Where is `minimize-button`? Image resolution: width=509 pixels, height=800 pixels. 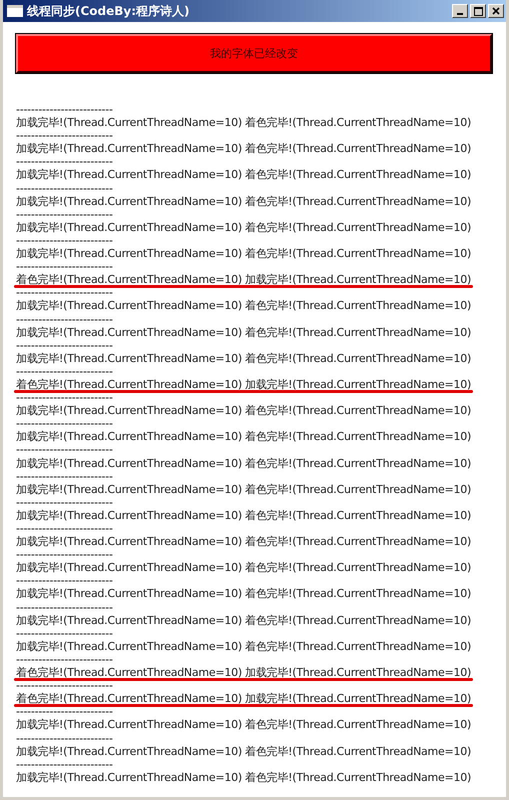
minimize-button is located at coordinates (460, 11).